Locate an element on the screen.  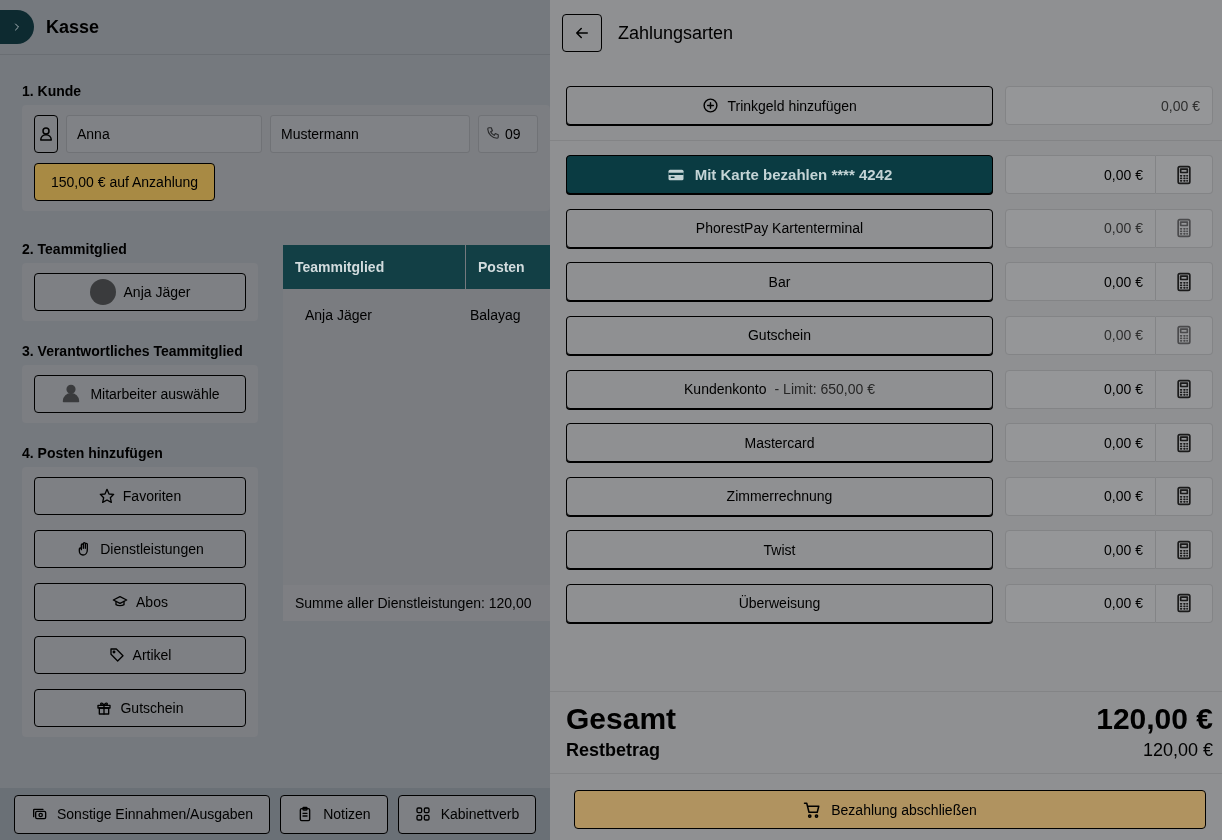
total-label: Gesamt is located at coordinates (622, 719).